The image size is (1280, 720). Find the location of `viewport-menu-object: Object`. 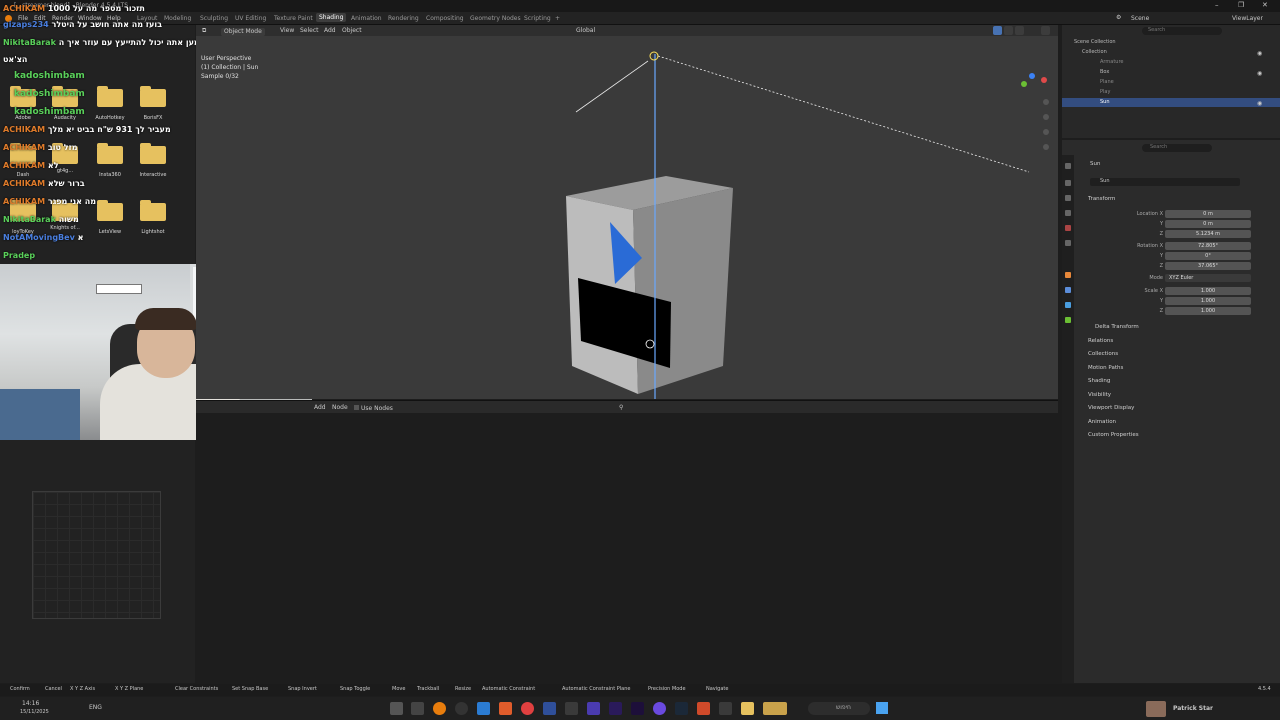

viewport-menu-object: Object is located at coordinates (352, 31).